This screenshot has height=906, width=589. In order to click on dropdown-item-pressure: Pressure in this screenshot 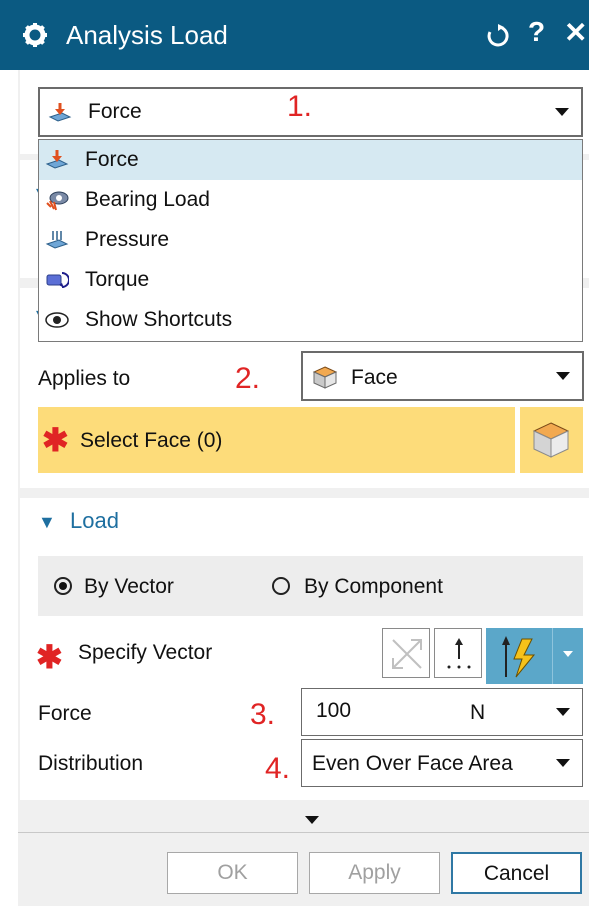, I will do `click(310, 240)`.